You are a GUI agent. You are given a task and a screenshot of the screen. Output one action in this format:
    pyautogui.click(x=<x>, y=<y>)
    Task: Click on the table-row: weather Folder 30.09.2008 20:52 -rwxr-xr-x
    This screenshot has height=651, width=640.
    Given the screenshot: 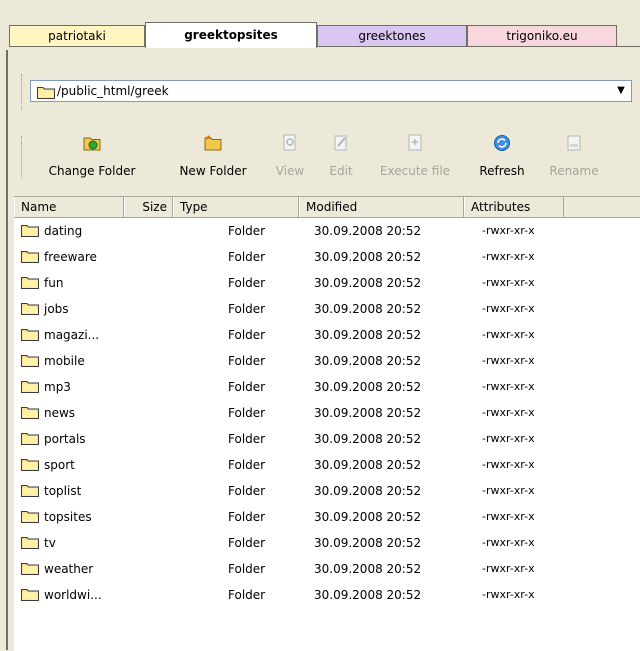 What is the action you would take?
    pyautogui.click(x=327, y=569)
    